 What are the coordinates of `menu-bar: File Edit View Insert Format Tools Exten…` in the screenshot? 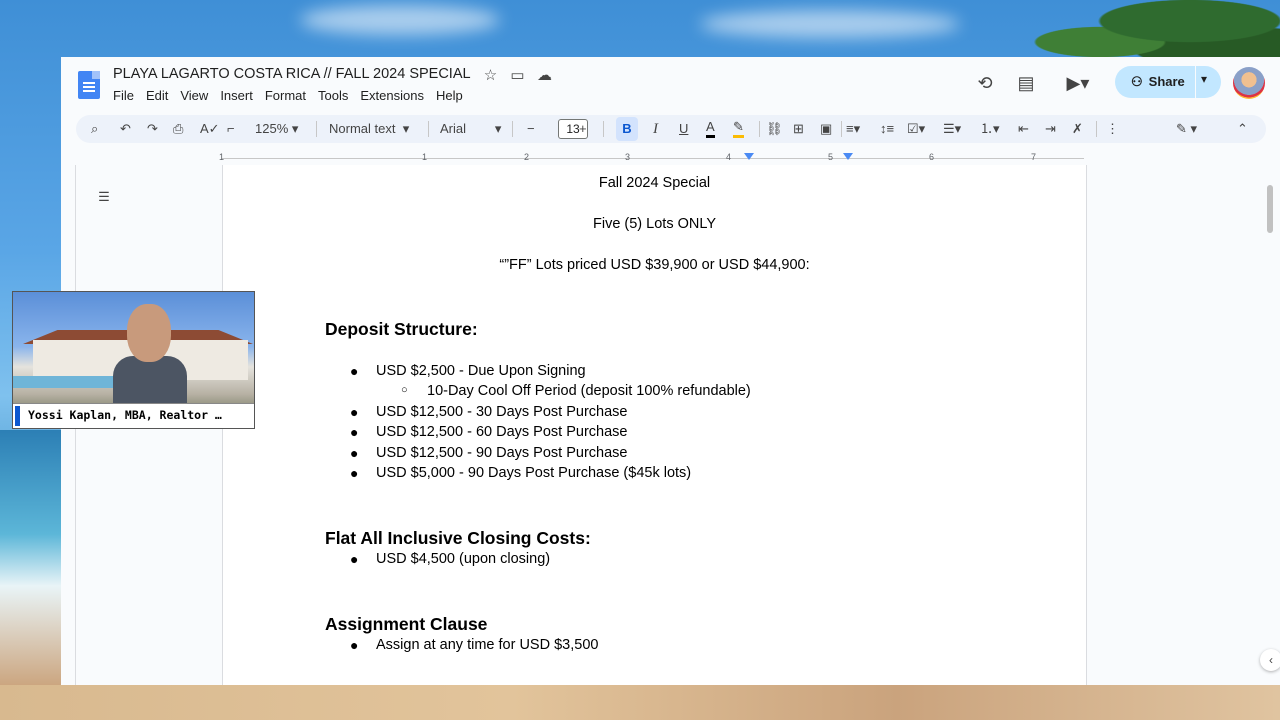 It's located at (294, 95).